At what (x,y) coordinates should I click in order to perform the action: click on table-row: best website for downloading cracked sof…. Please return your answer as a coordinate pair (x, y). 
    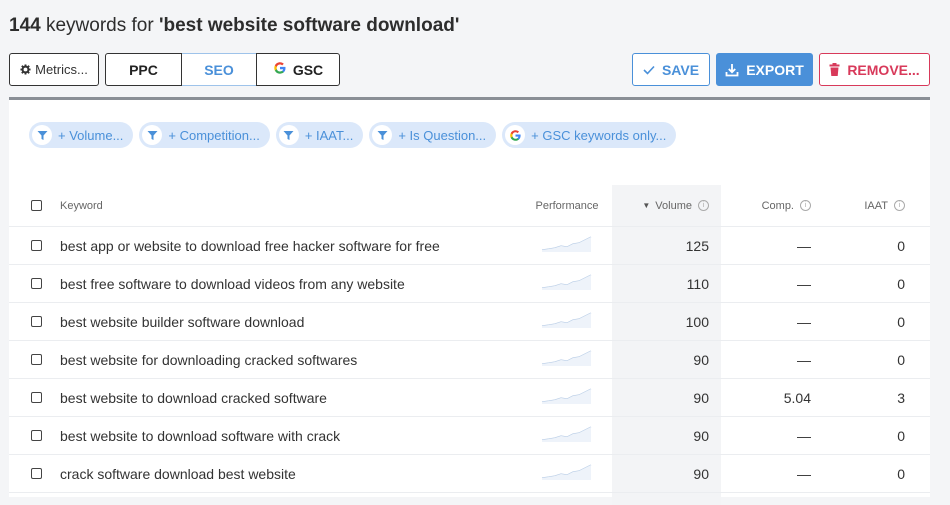
    Looking at the image, I should click on (469, 360).